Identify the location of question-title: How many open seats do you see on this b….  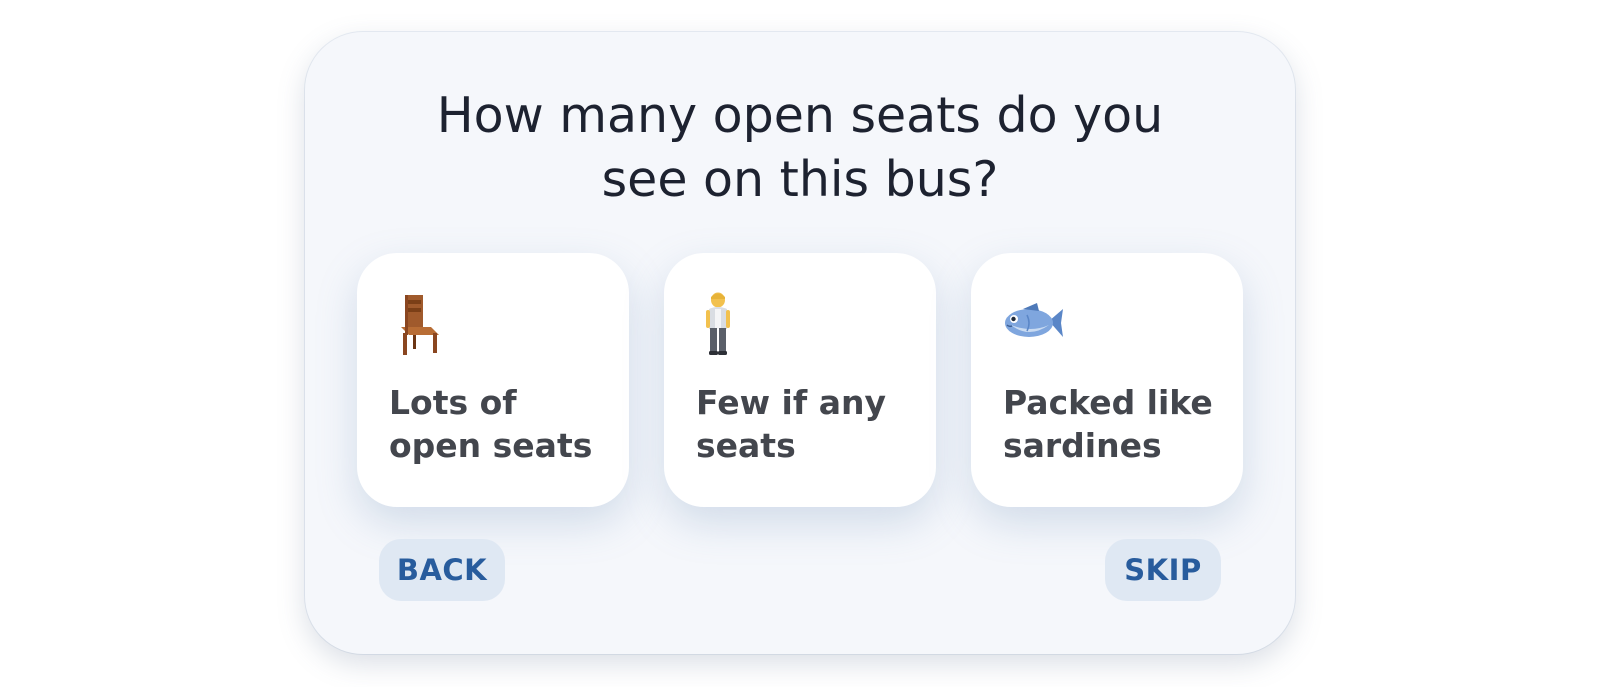
(800, 148).